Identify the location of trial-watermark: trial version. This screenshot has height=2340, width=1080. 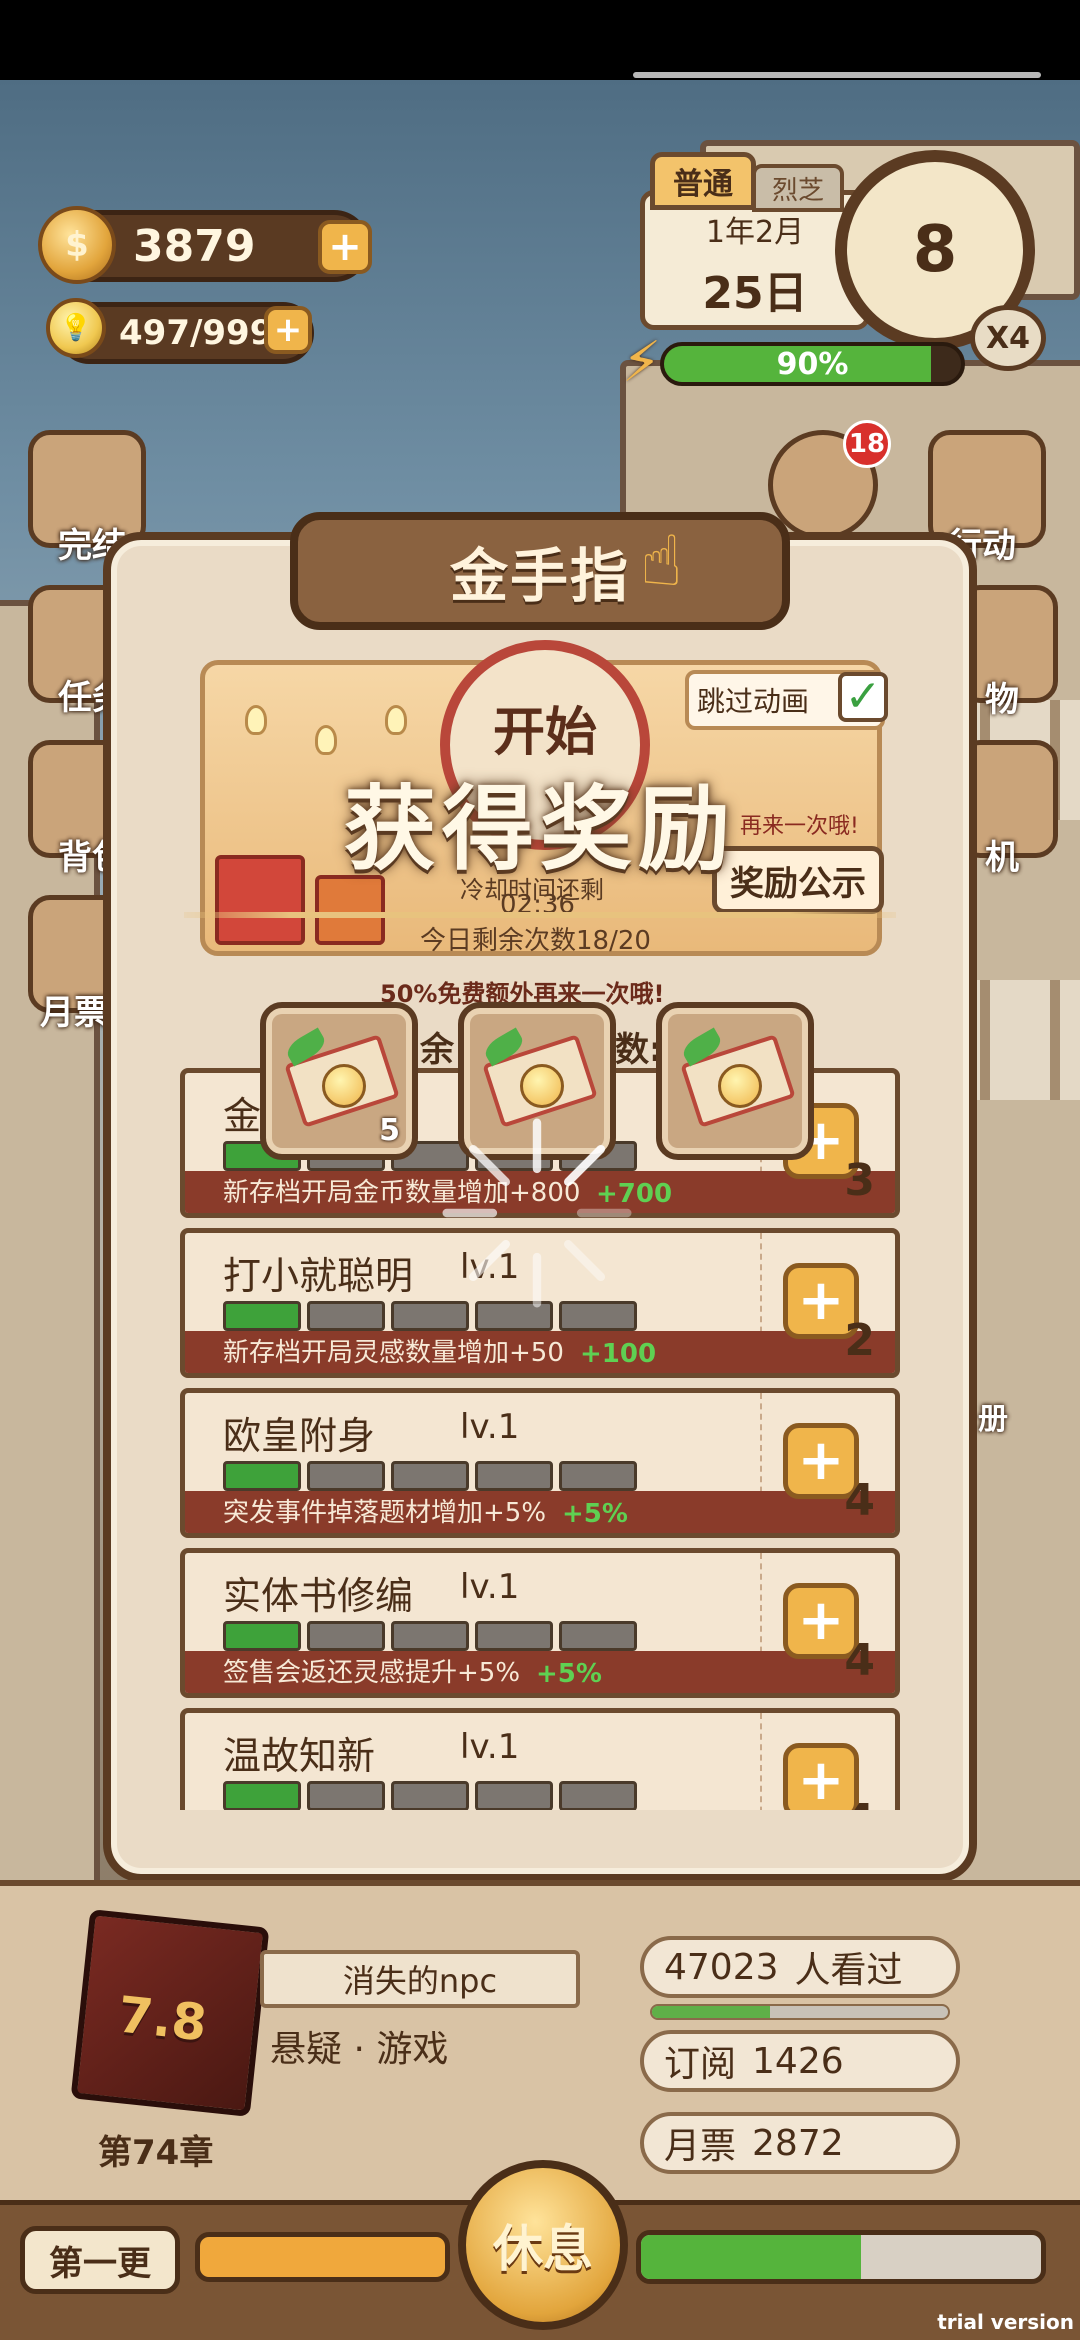
(1005, 2322).